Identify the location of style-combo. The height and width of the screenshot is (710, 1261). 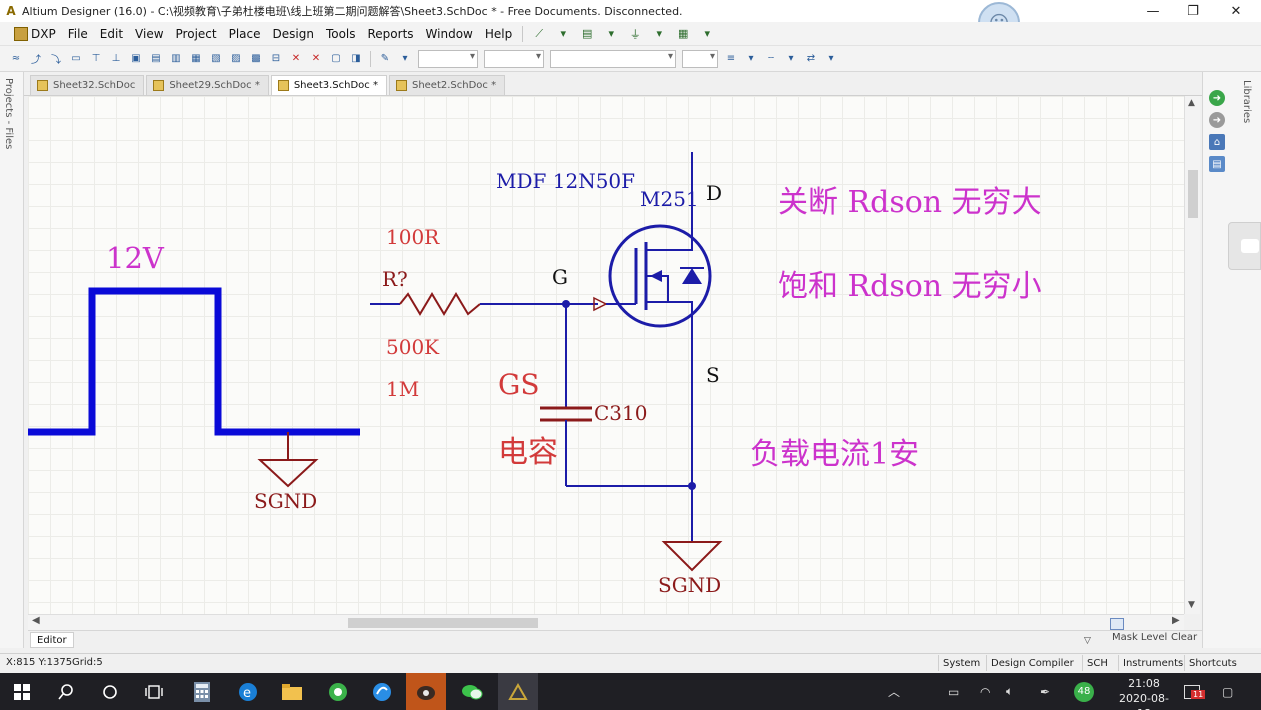
(613, 58).